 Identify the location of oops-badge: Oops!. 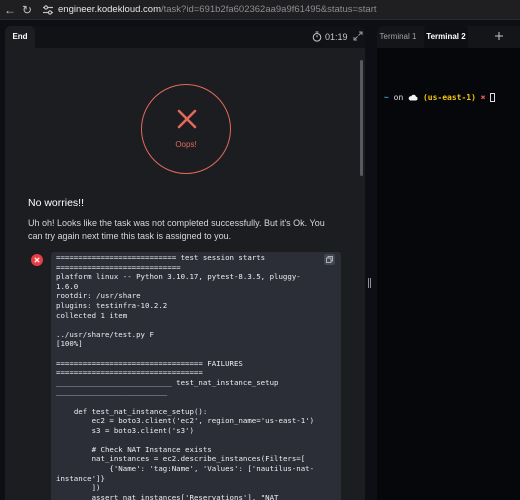
(186, 129).